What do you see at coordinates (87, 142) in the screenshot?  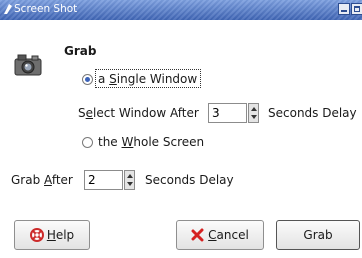 I see `whole-screen-radio` at bounding box center [87, 142].